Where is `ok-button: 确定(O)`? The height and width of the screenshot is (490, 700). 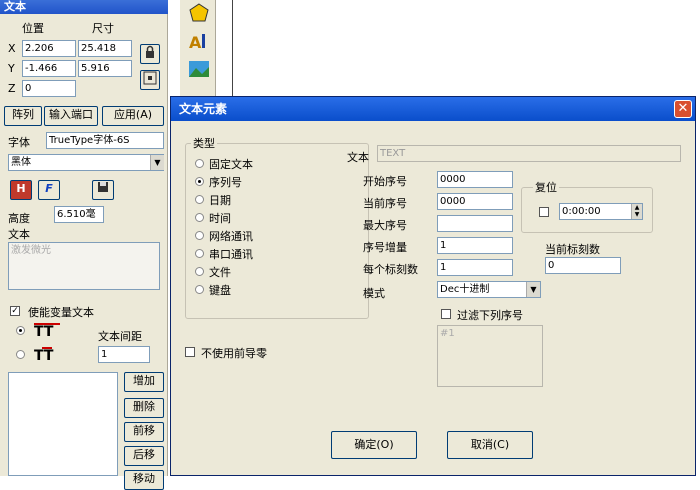
ok-button: 确定(O) is located at coordinates (374, 445).